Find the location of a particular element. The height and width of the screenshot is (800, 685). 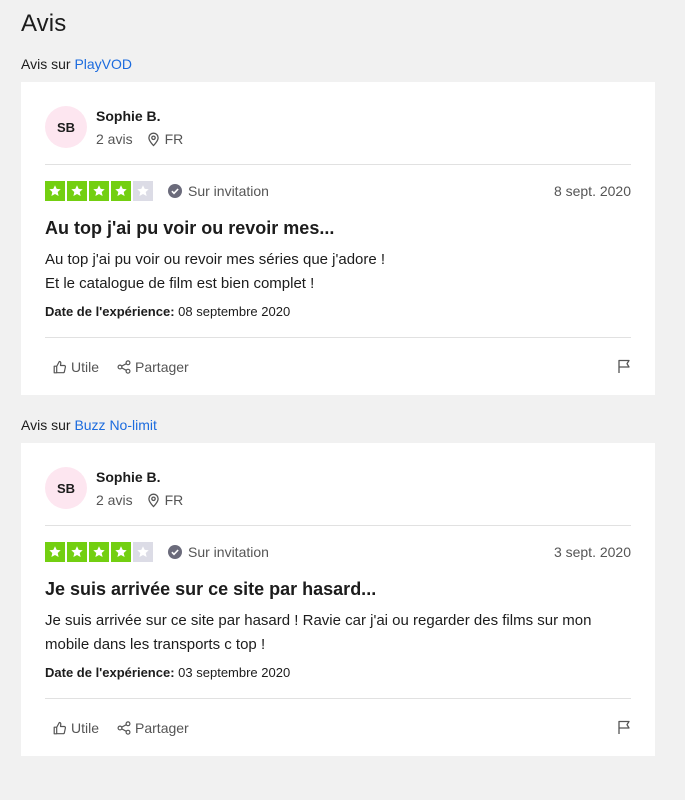

review-date: 3 sept. 2020 is located at coordinates (592, 552).